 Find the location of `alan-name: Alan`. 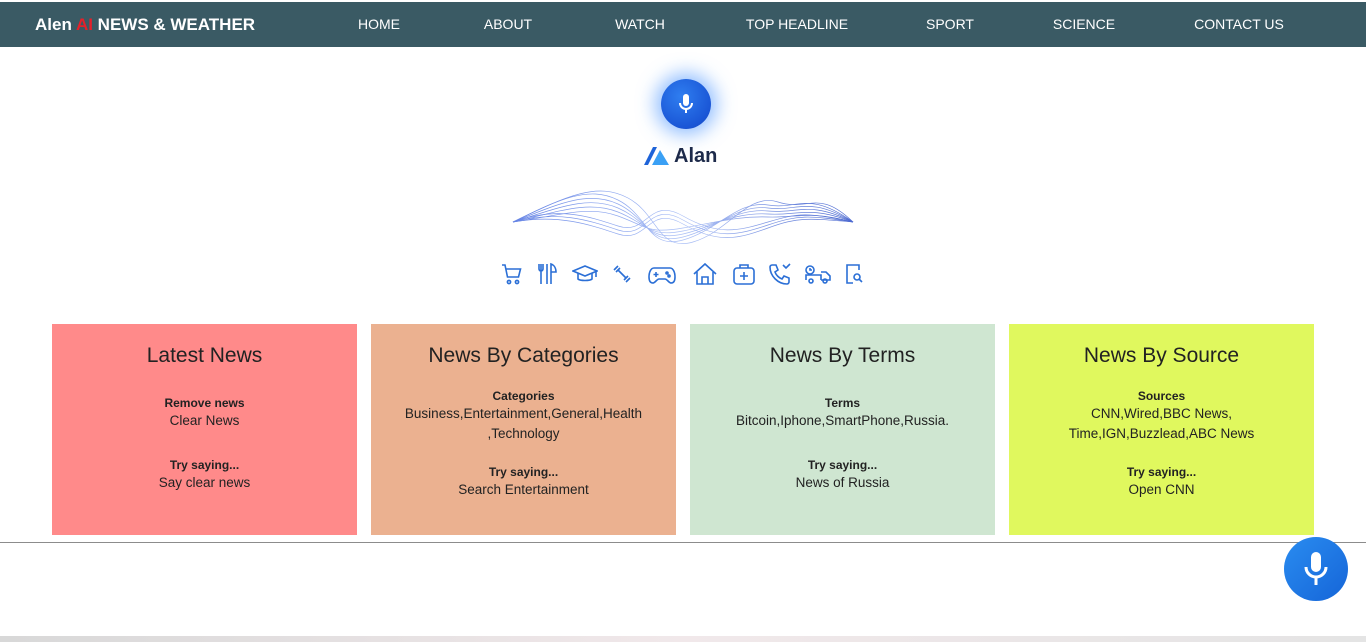

alan-name: Alan is located at coordinates (696, 155).